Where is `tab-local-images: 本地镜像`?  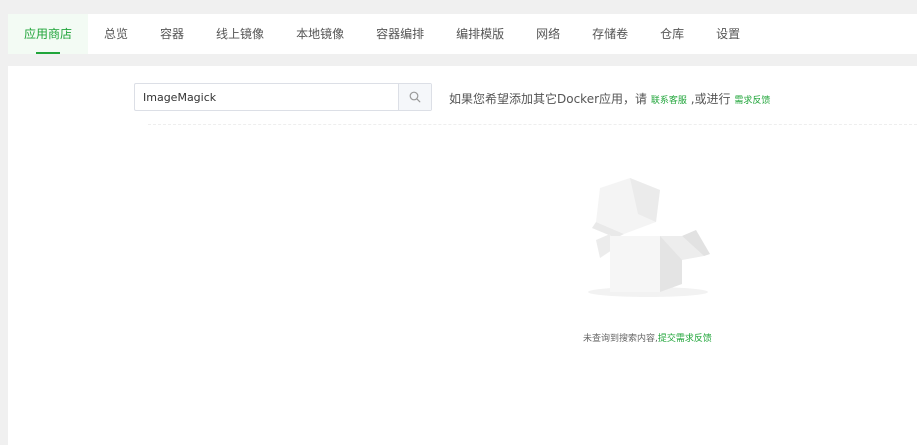 tab-local-images: 本地镜像 is located at coordinates (320, 34).